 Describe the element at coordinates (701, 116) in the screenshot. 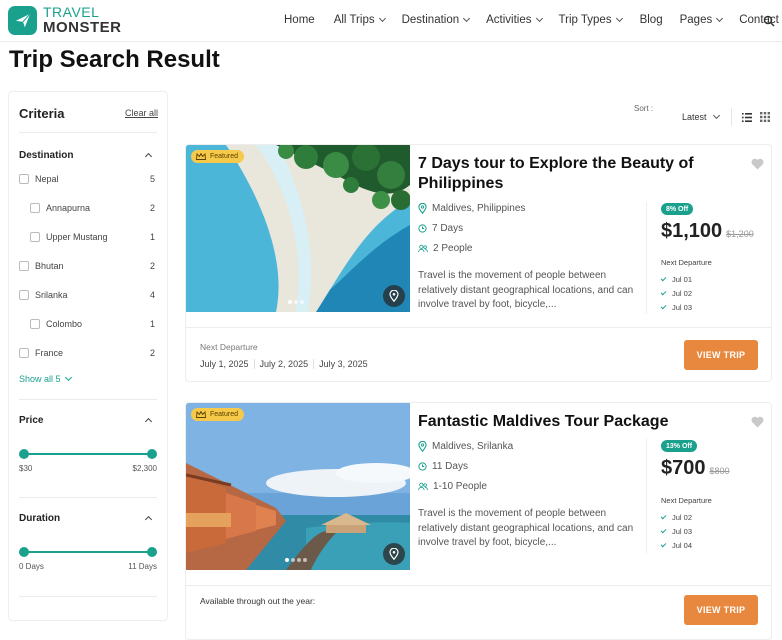

I see `sort-select: Latest` at that location.